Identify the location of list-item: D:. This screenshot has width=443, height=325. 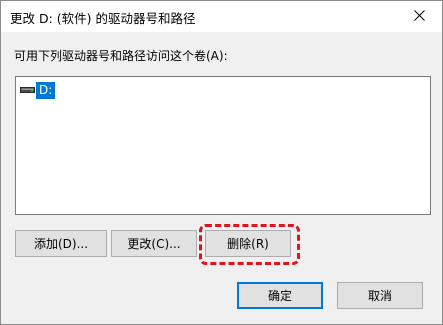
(38, 90).